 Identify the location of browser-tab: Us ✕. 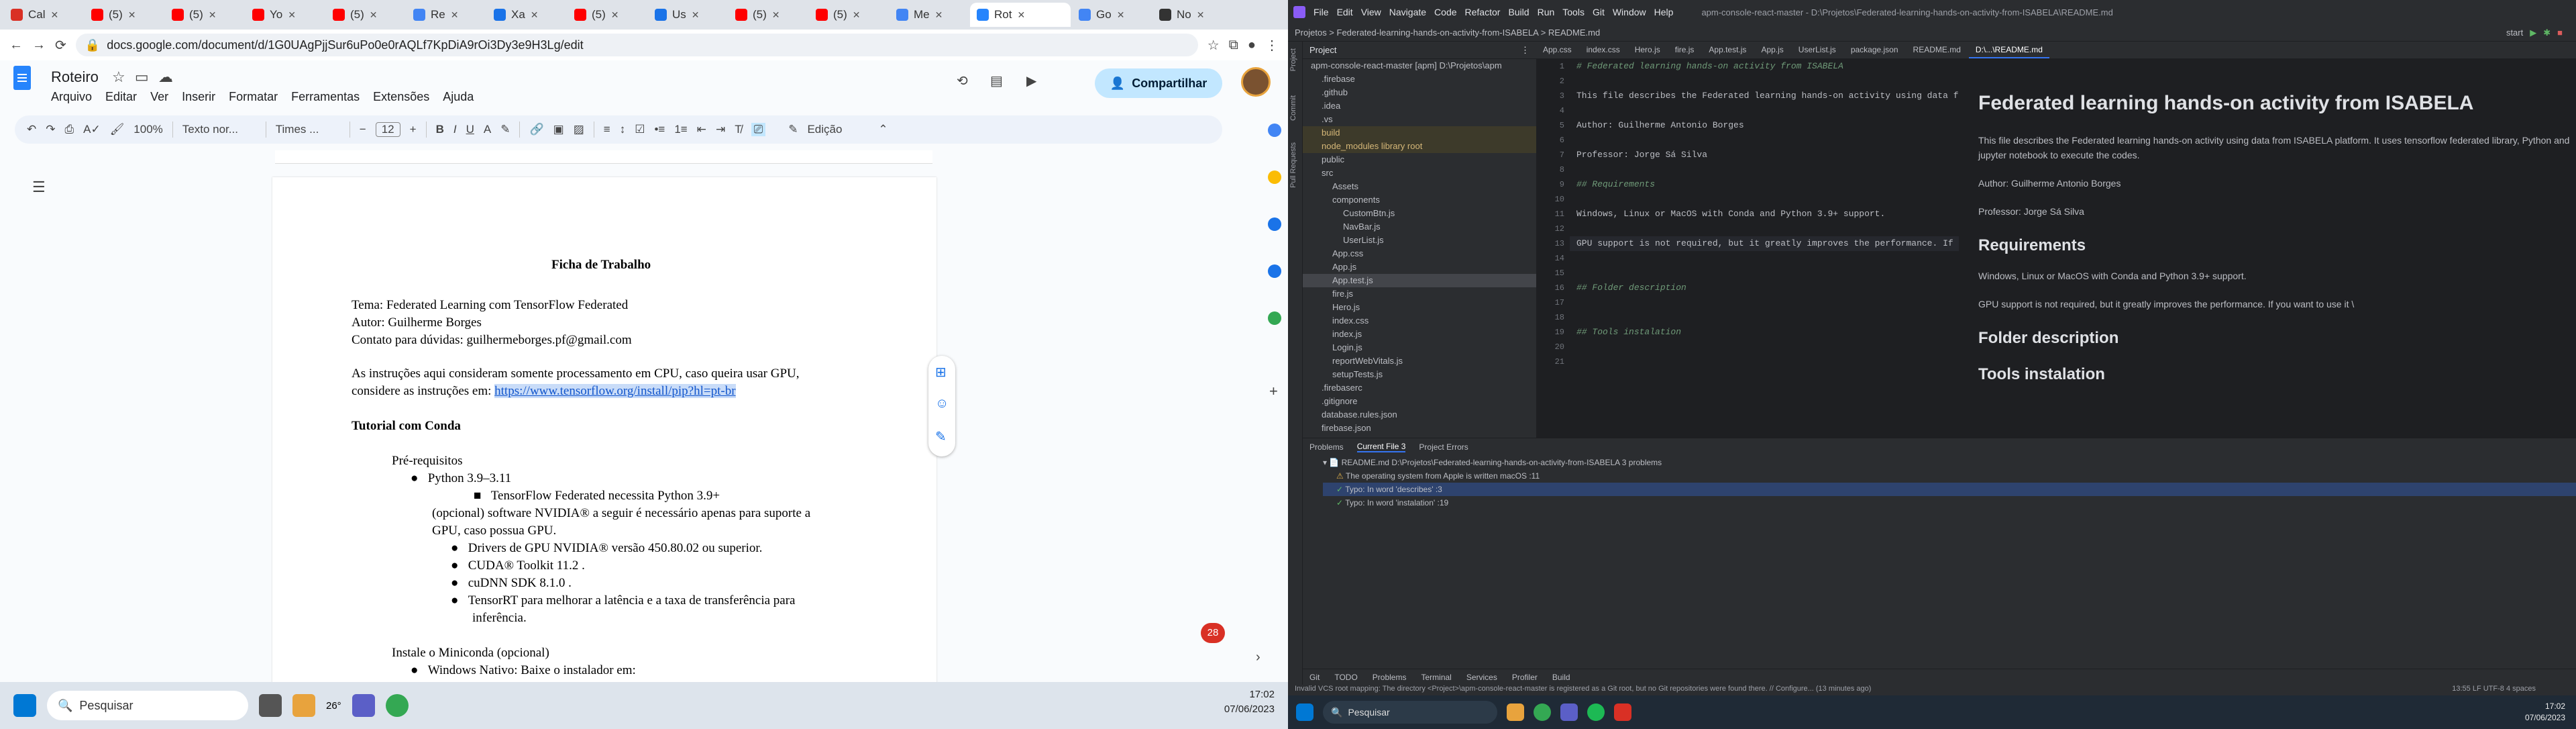
(687, 15).